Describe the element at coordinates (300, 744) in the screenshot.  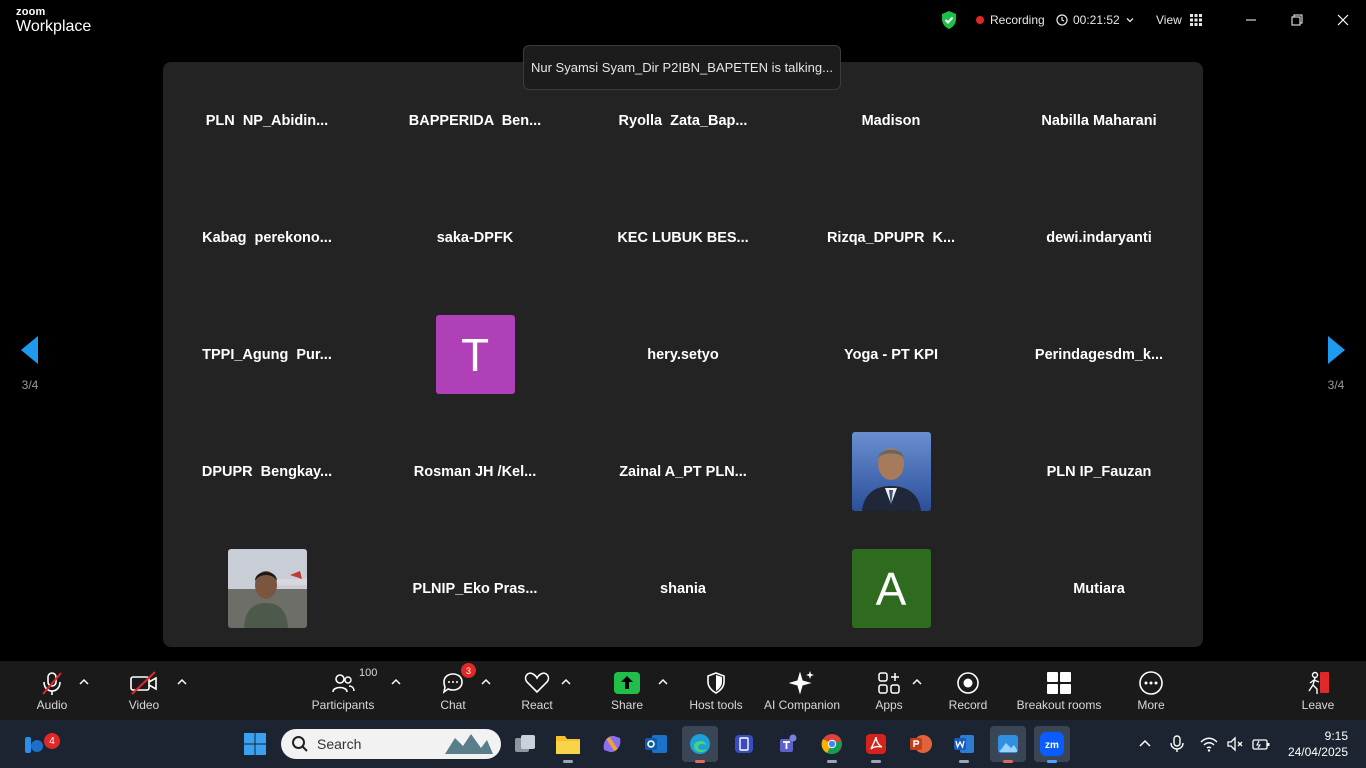
I see `search-icon` at that location.